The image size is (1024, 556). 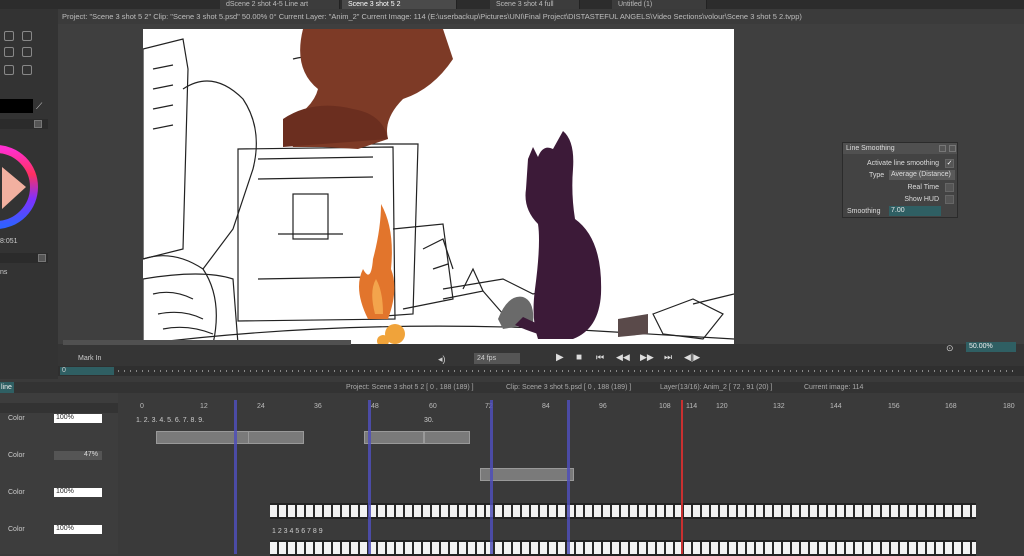 I want to click on first-frame-icon: ⏮, so click(x=600, y=357).